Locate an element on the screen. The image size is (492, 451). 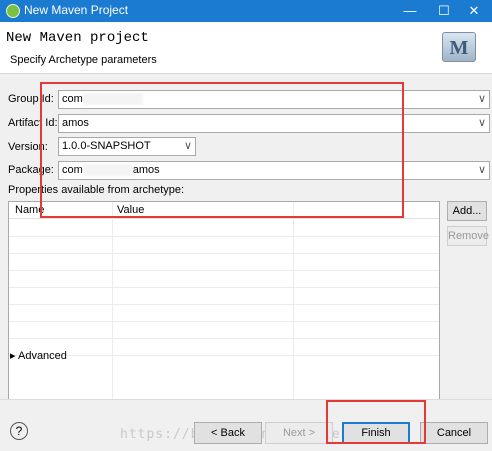
minimize-button: — is located at coordinates (410, 11).